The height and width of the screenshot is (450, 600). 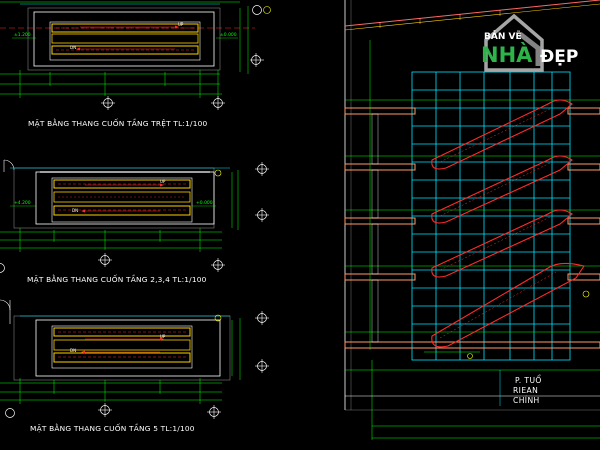 I want to click on plan-title: MẶT BẰNG THANG CUỐN TẦNG TRỆT TL:1/100, so click(x=118, y=123).